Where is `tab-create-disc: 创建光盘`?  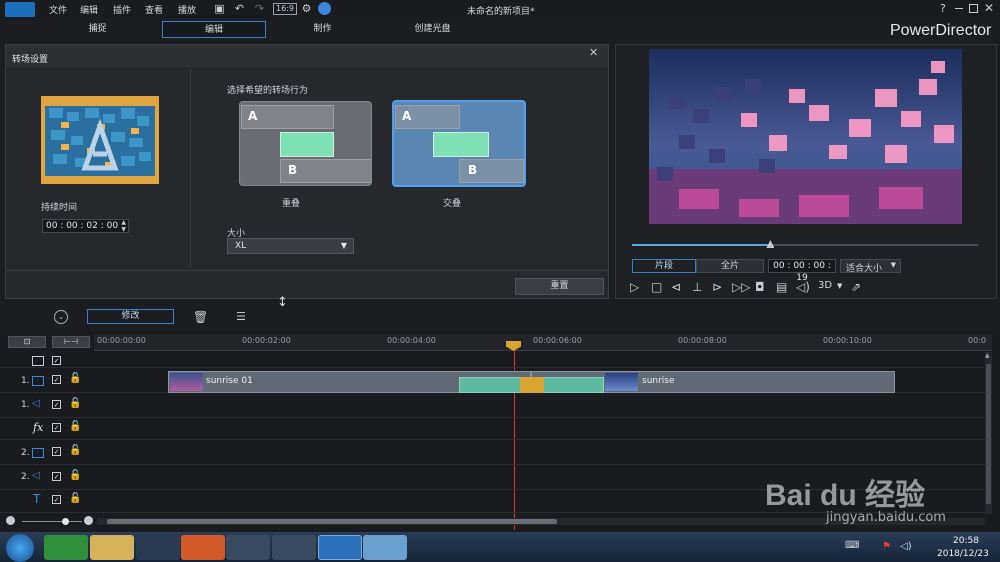 tab-create-disc: 创建光盘 is located at coordinates (432, 29).